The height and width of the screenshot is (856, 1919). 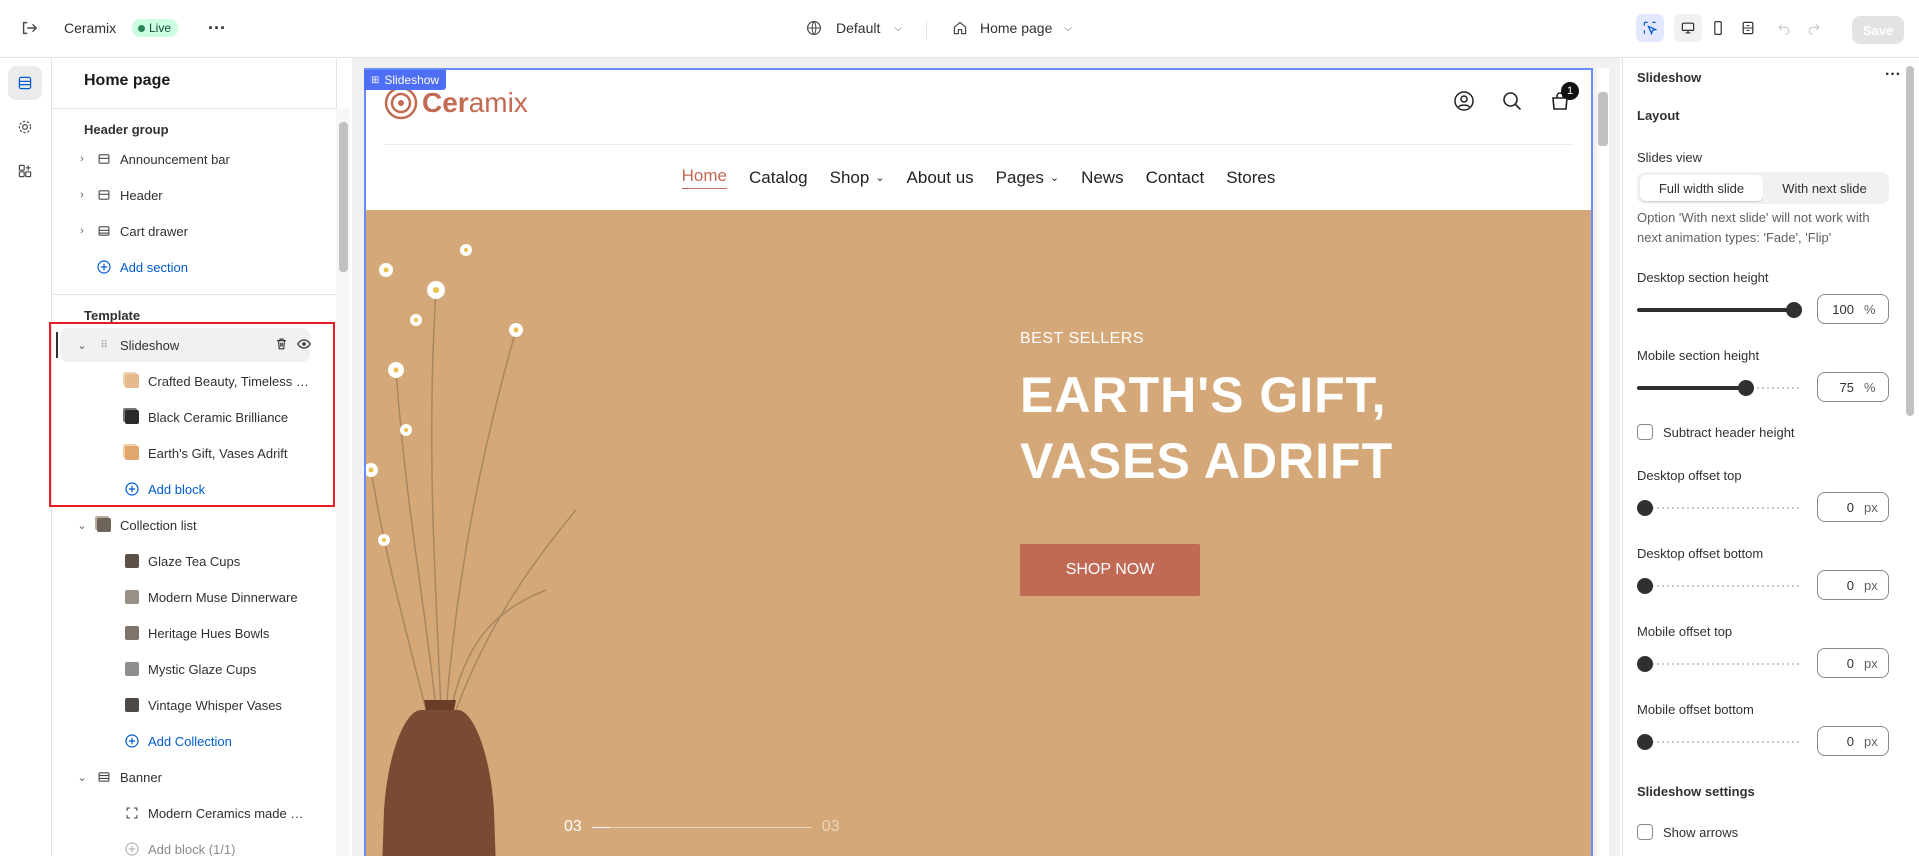 I want to click on mobile-offset-top-input: 0 px, so click(x=1853, y=663).